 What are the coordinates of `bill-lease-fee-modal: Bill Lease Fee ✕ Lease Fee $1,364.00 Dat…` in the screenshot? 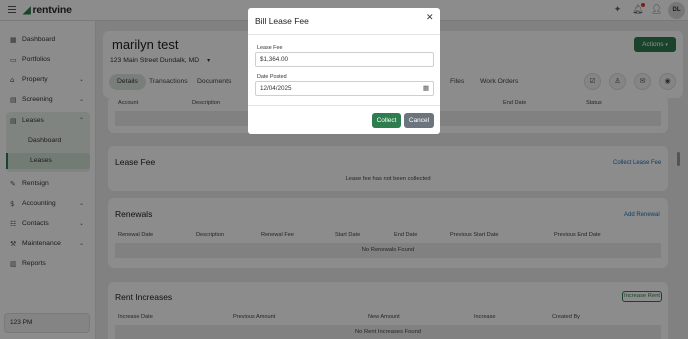 It's located at (344, 71).